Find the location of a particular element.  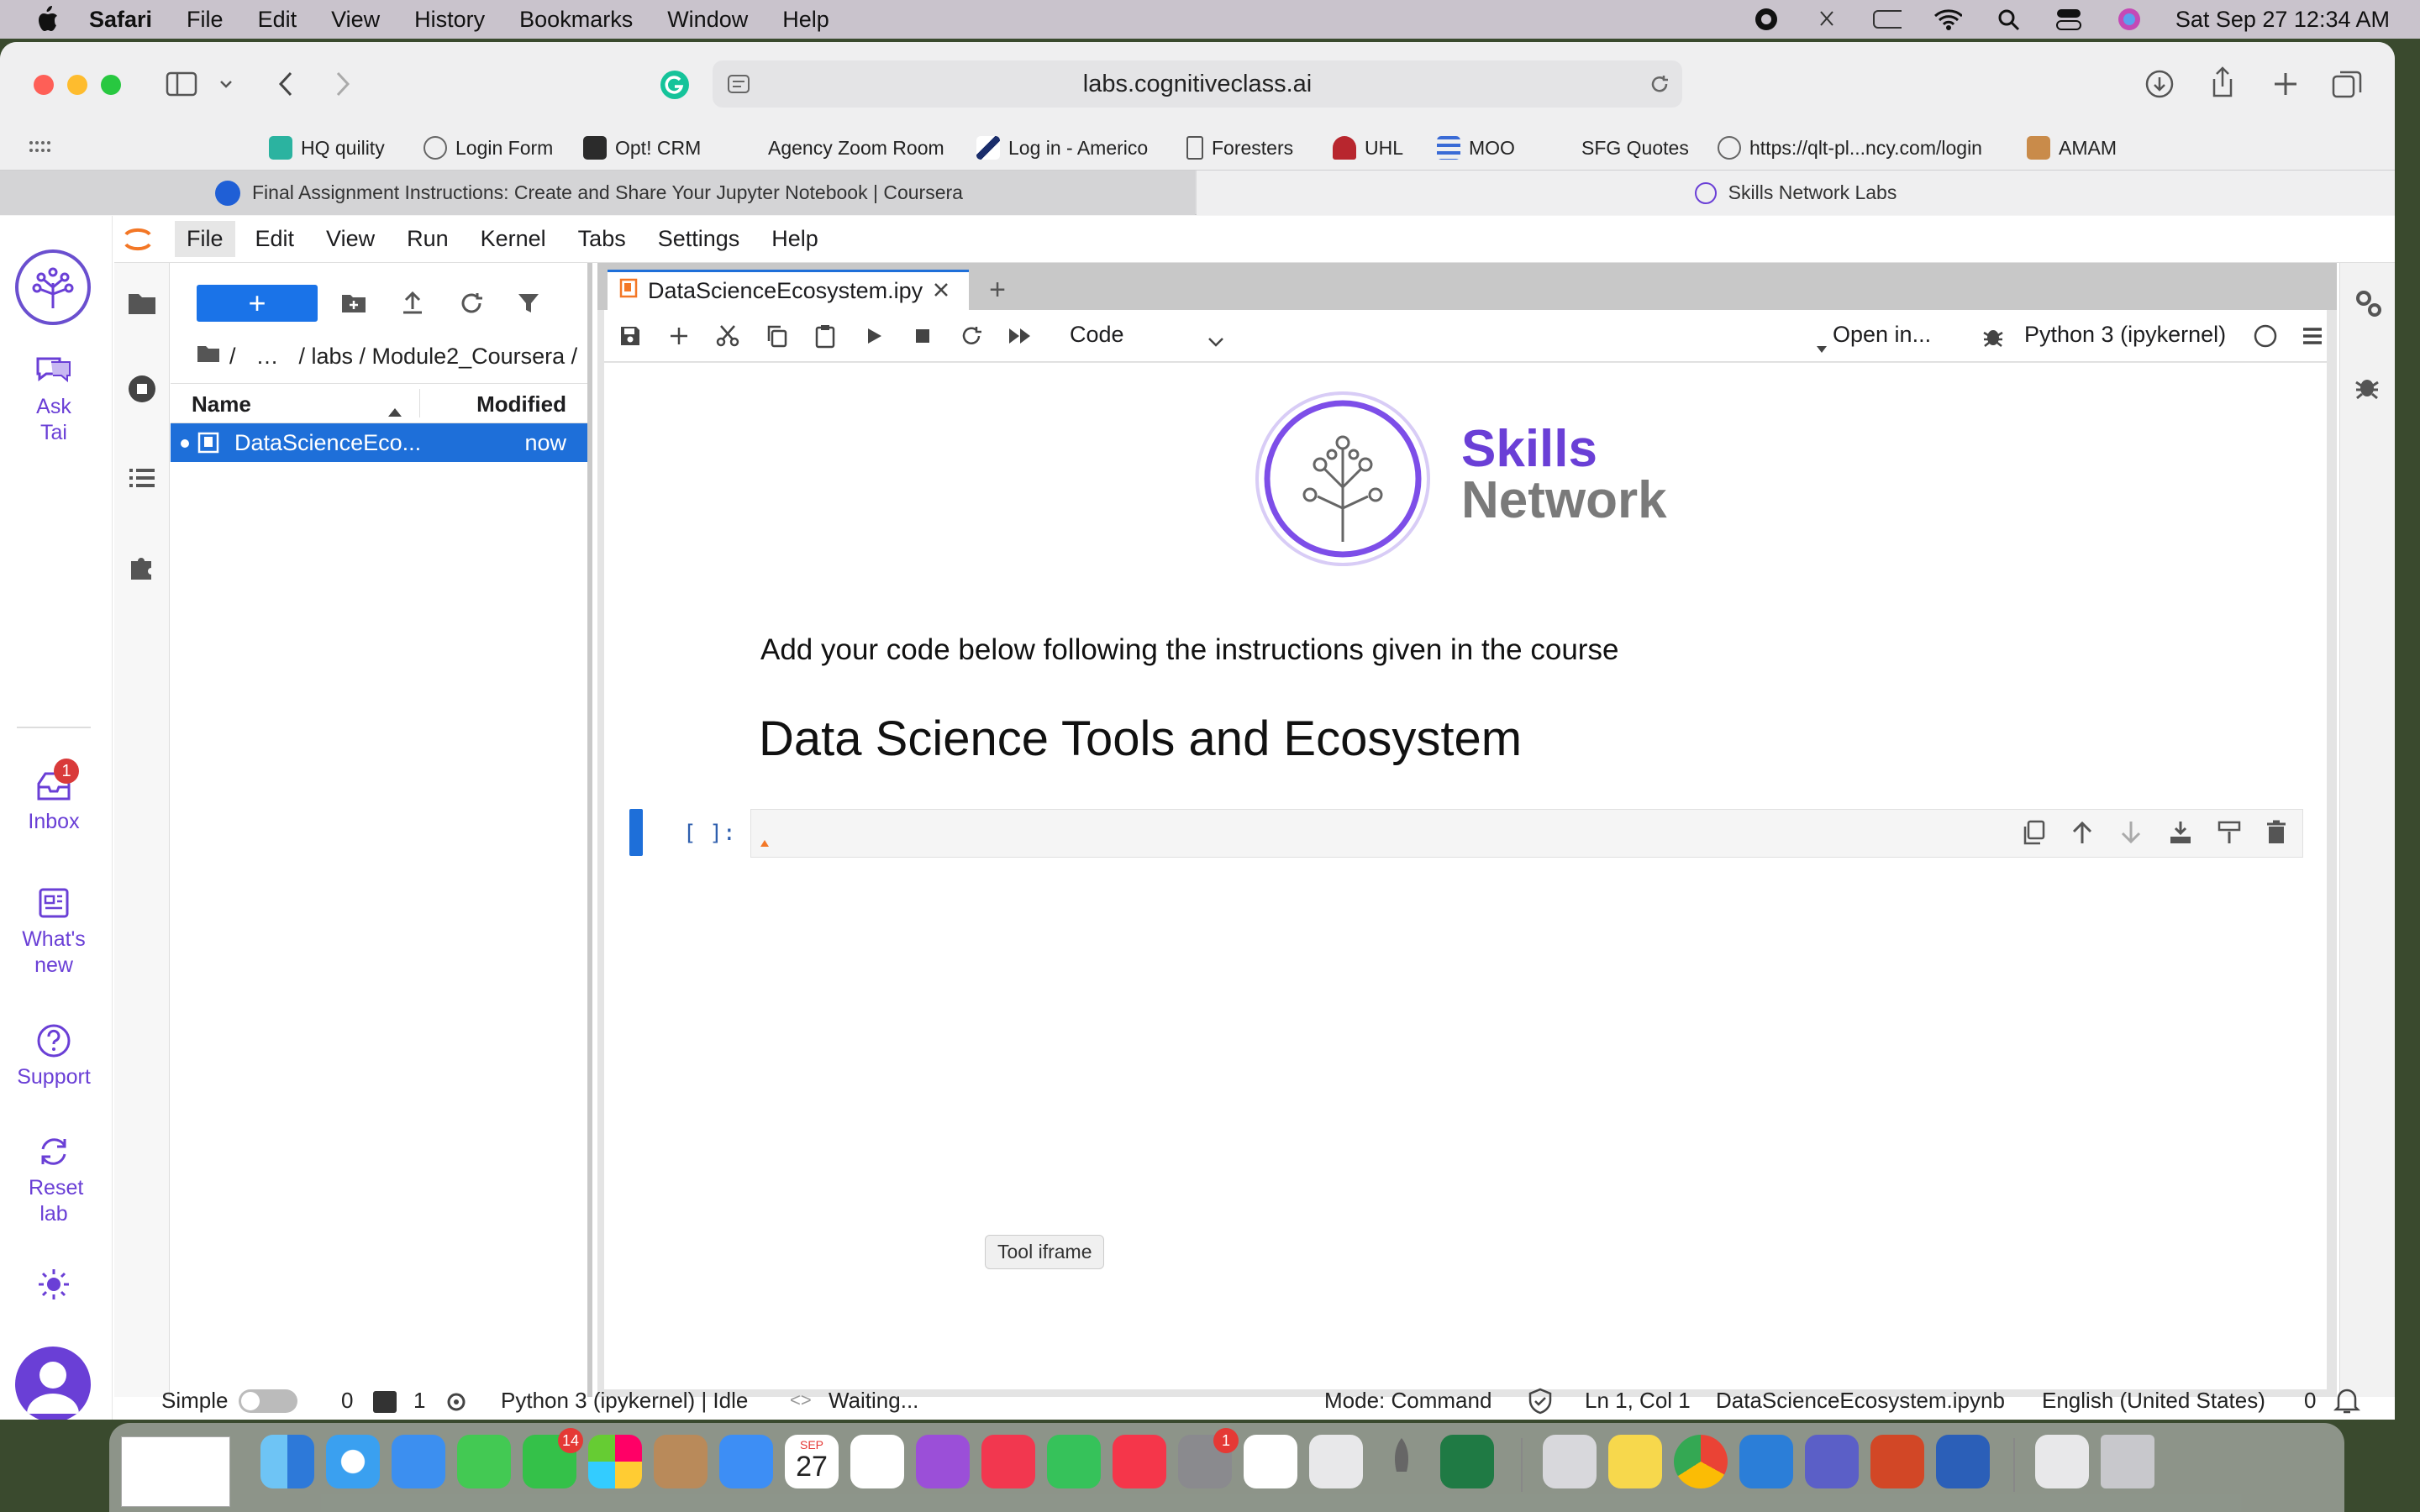

reload-icon is located at coordinates (1659, 84).